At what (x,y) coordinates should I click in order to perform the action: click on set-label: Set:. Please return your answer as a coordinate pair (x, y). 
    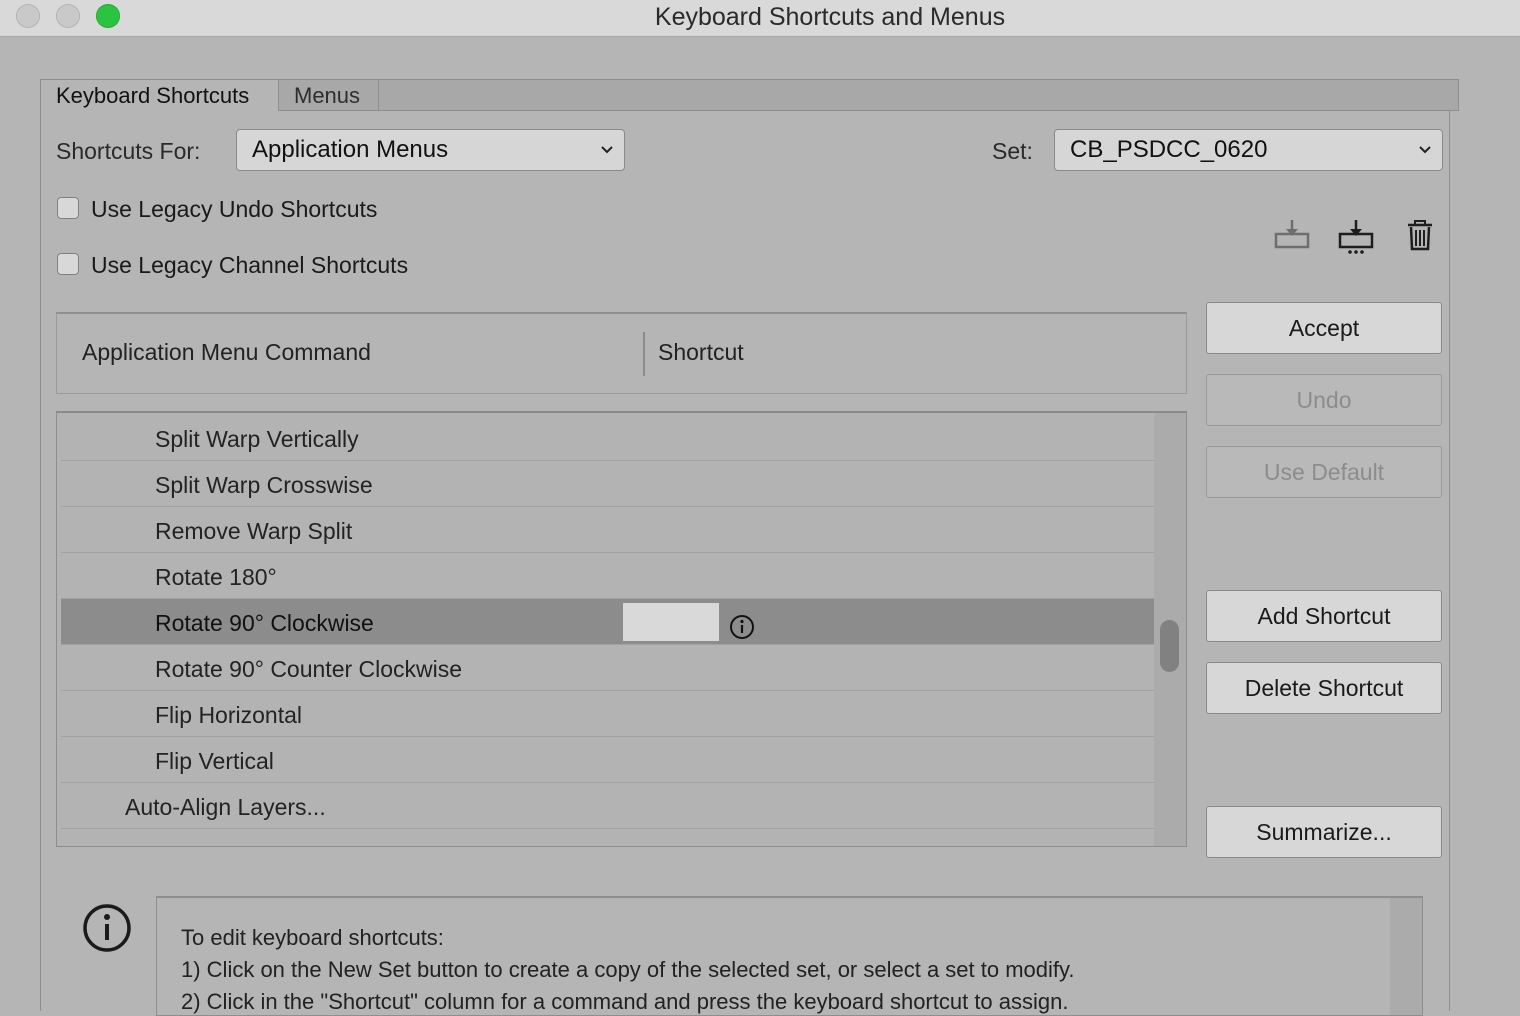
    Looking at the image, I should click on (1012, 151).